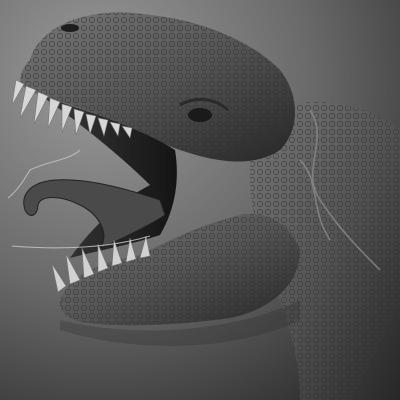 This screenshot has width=400, height=400. What do you see at coordinates (200, 115) in the screenshot?
I see `eye` at bounding box center [200, 115].